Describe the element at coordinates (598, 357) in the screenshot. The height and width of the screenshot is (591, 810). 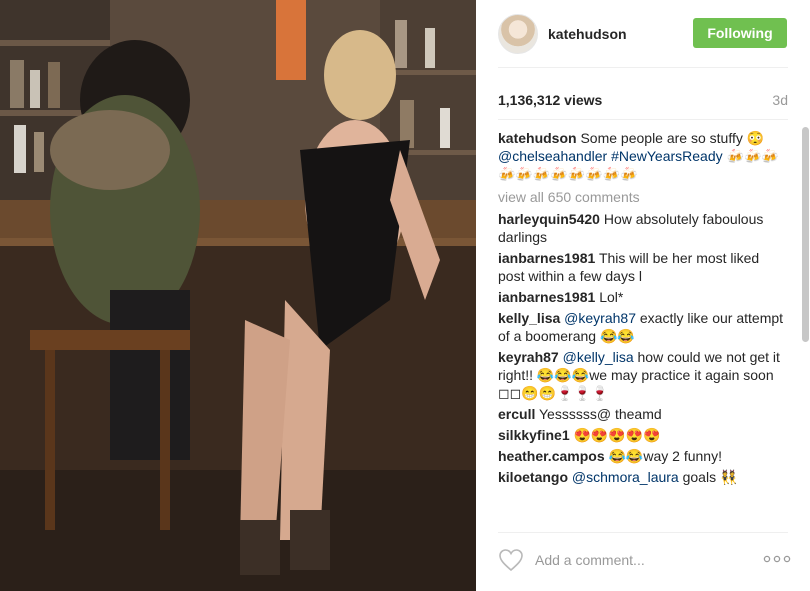
I see `comment-mention: @kelly_lisa` at that location.